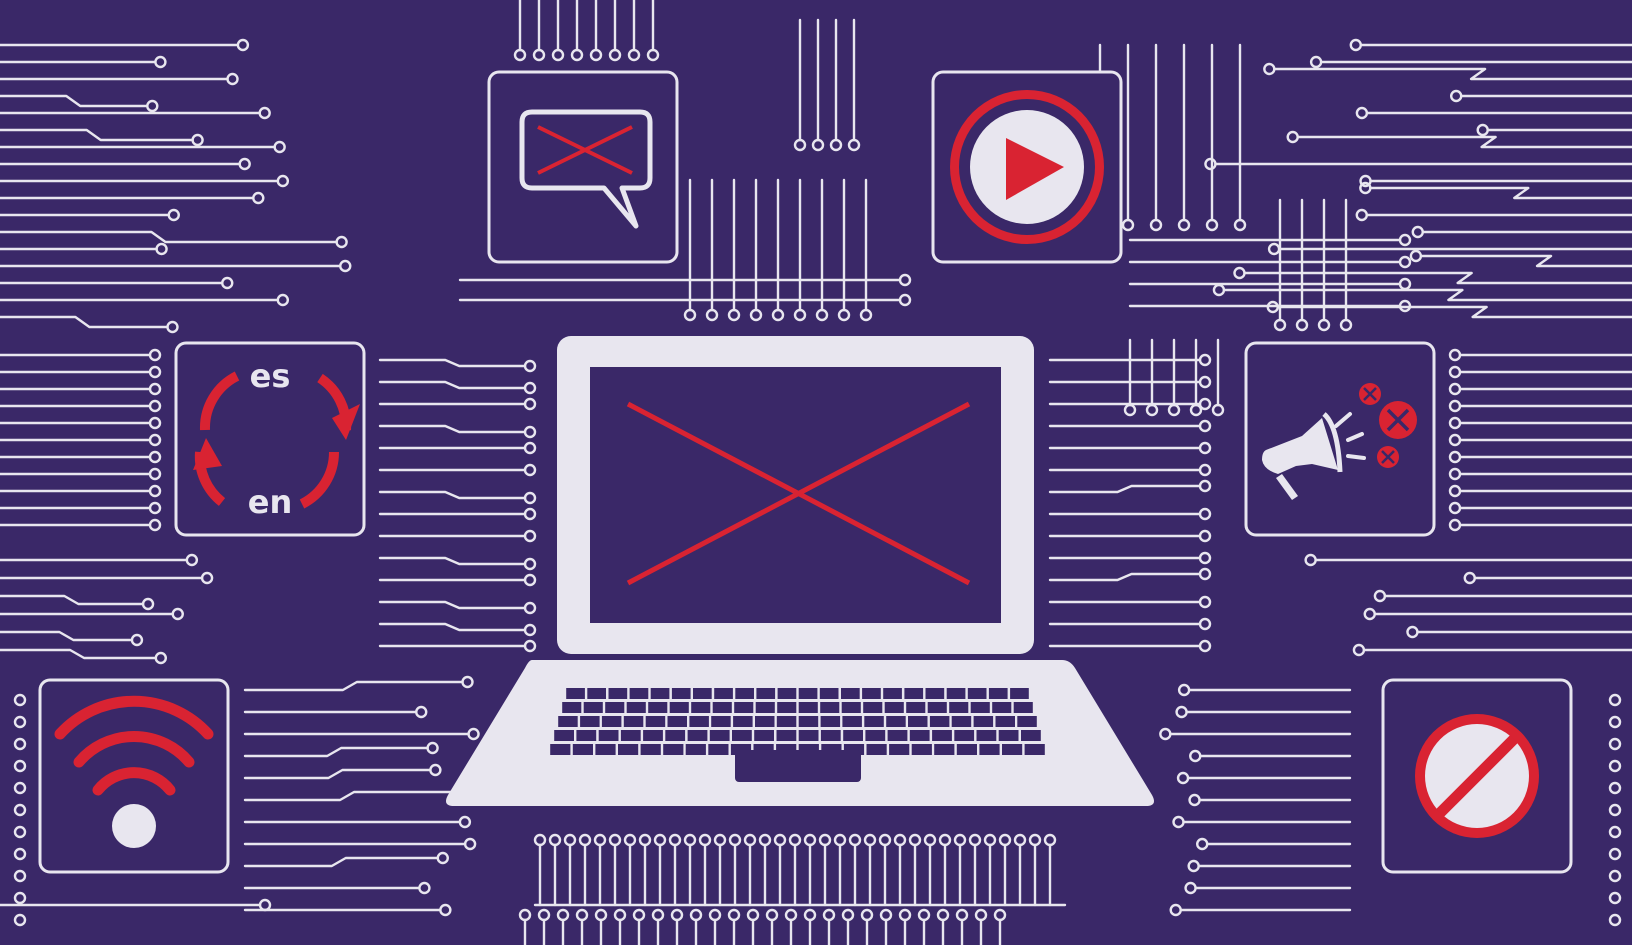  Describe the element at coordinates (134, 776) in the screenshot. I see `wifi-tile` at that location.